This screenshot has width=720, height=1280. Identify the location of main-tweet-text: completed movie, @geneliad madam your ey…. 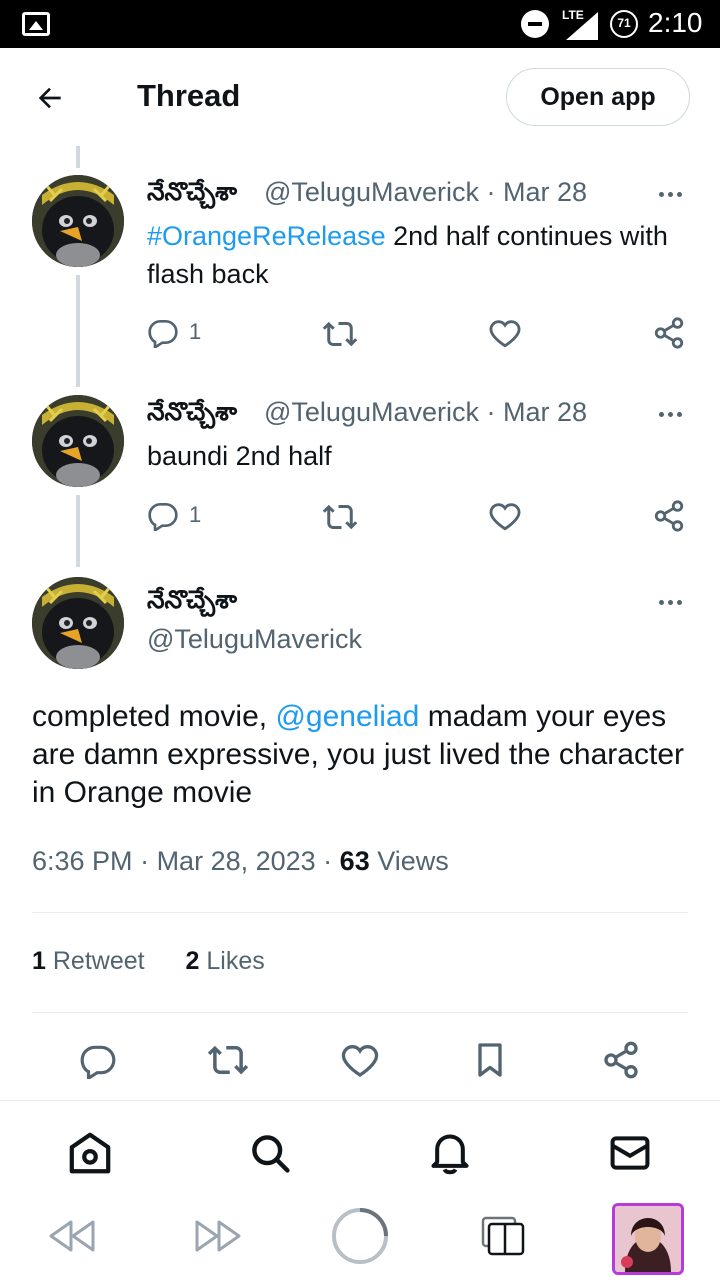
(362, 755).